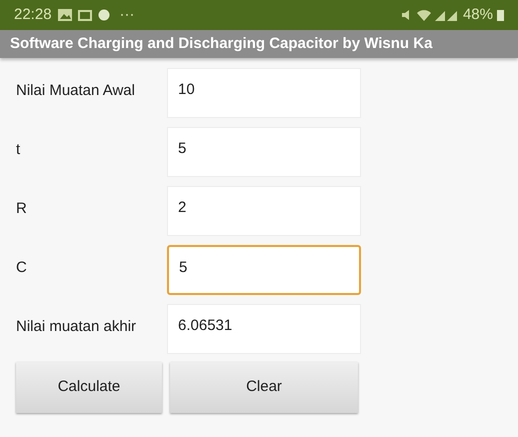 Image resolution: width=518 pixels, height=437 pixels. Describe the element at coordinates (221, 44) in the screenshot. I see `app-title: Software Charging and Discharging Capacitor by Wisnu Ka` at that location.